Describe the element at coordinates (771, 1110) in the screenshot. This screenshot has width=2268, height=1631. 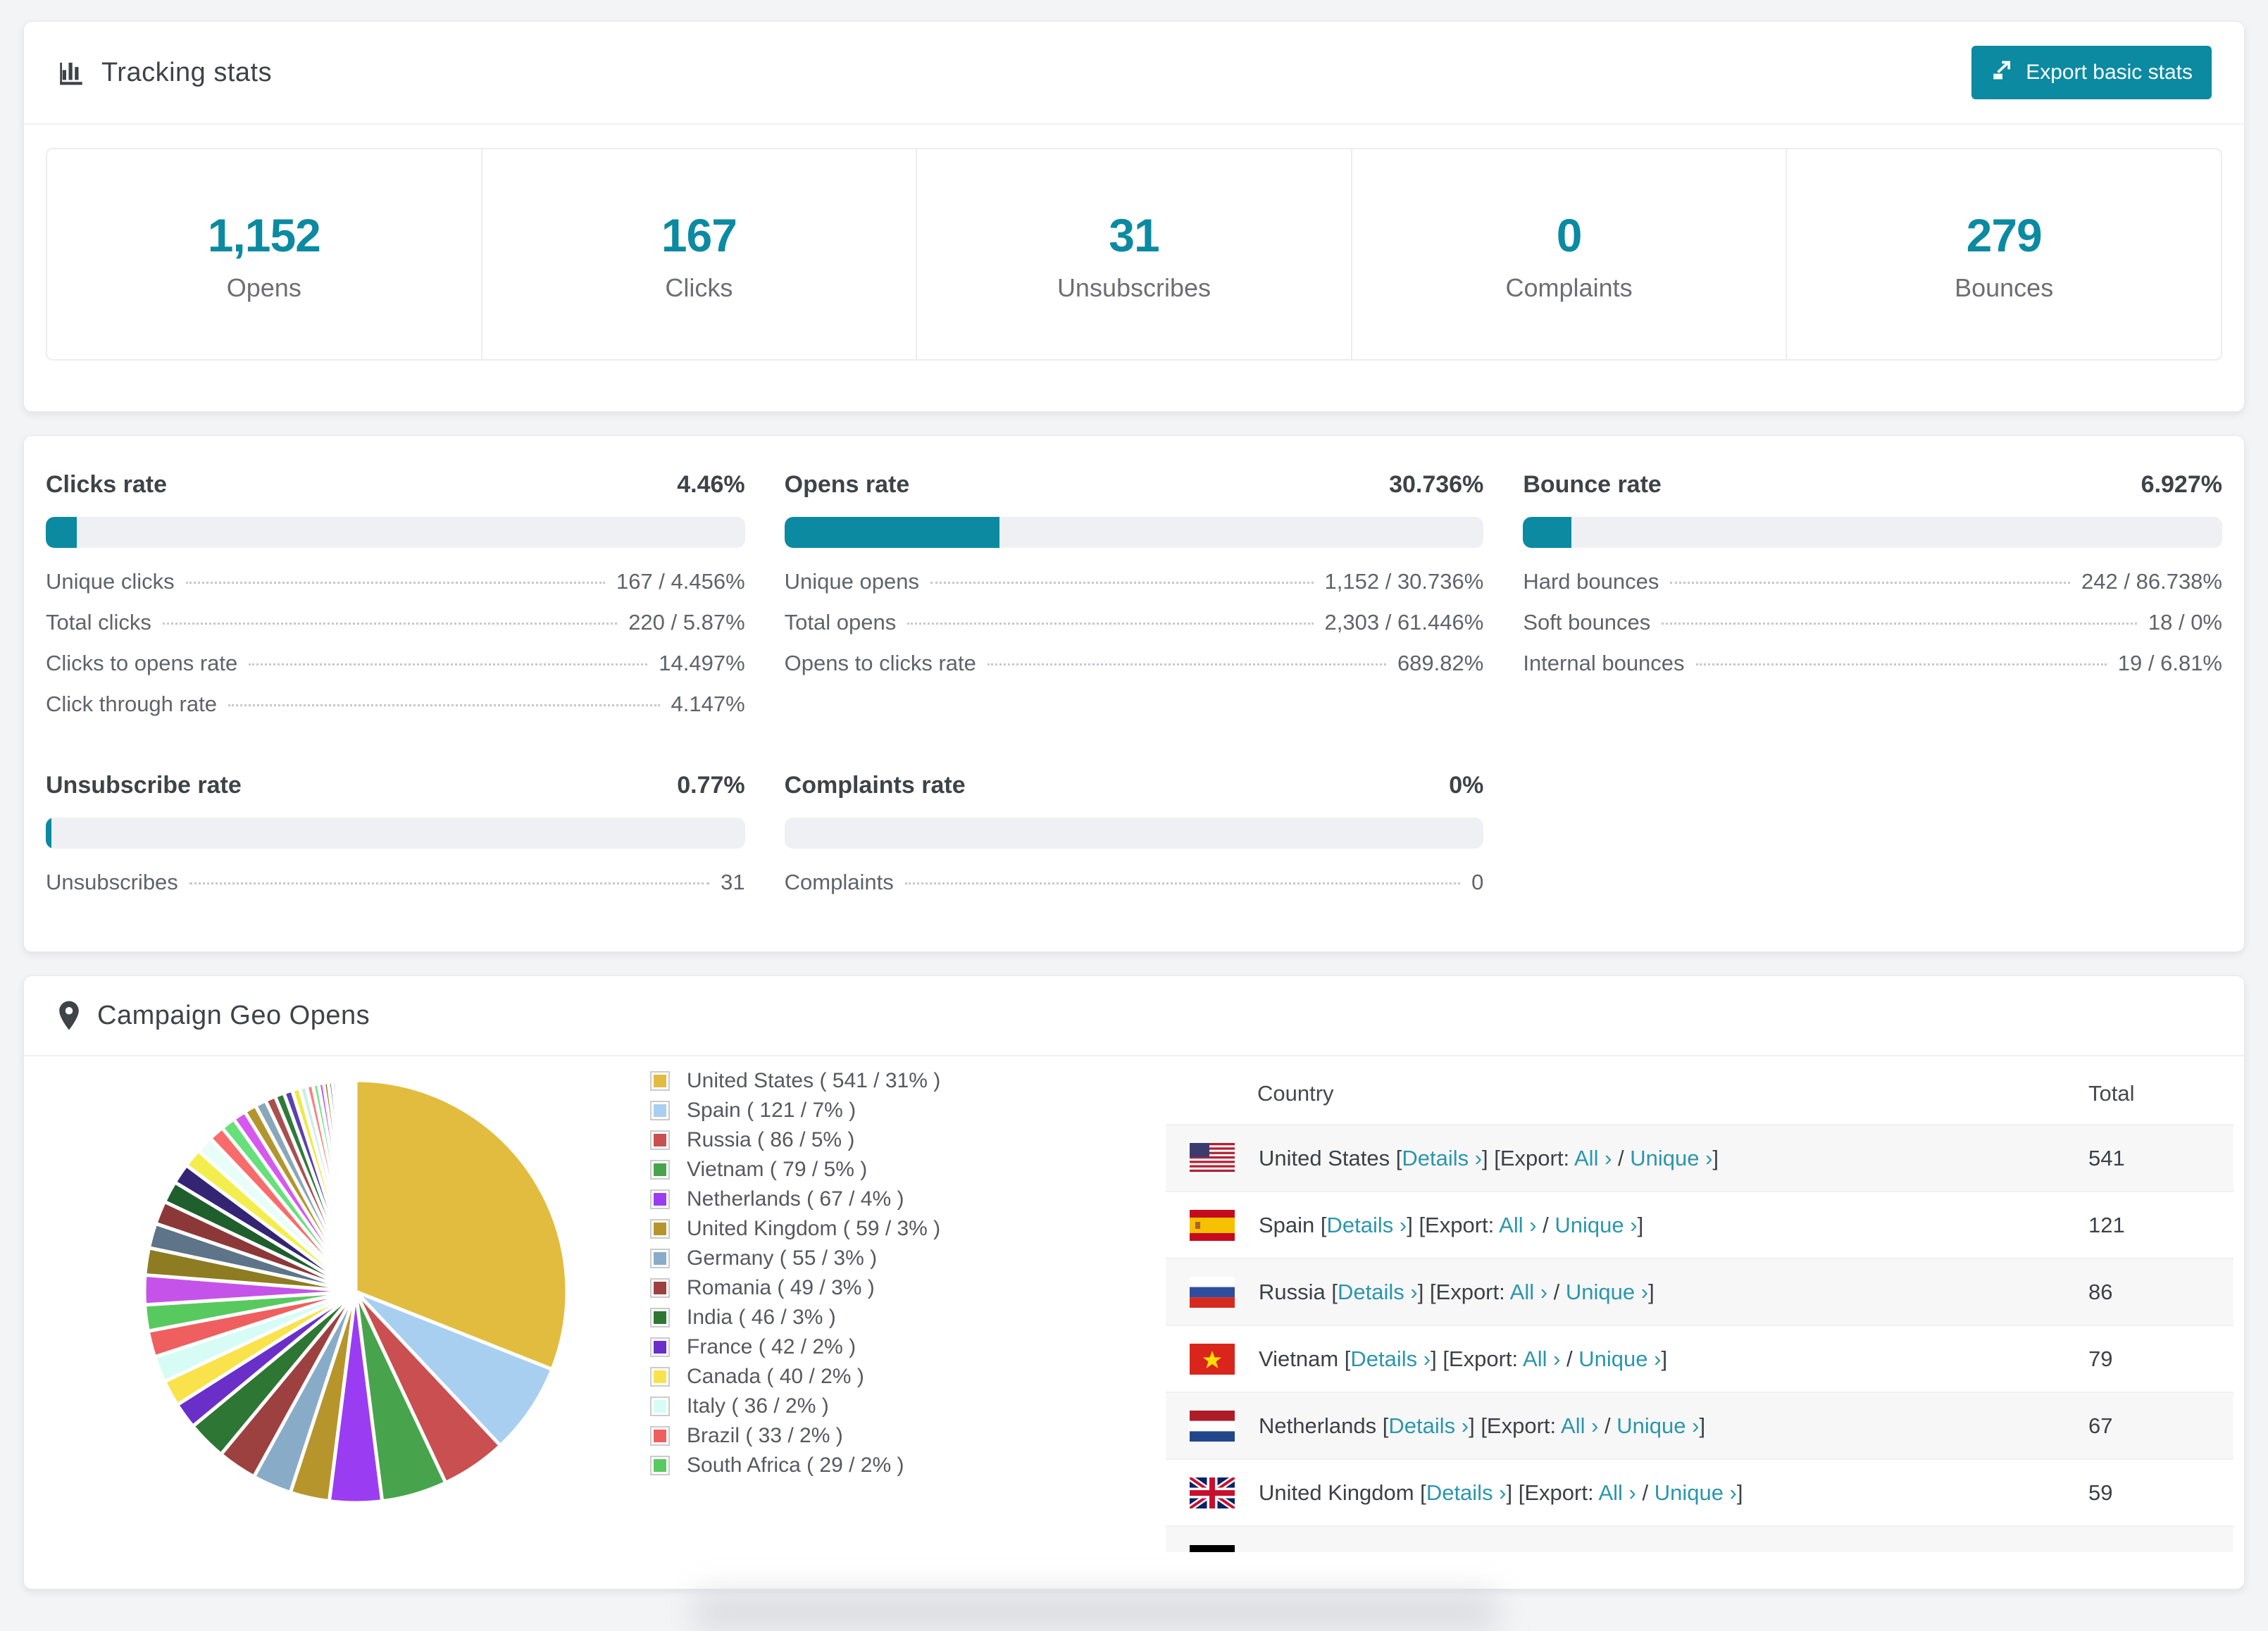
I see `legend-label: Spain ( 121 / 7% )` at that location.